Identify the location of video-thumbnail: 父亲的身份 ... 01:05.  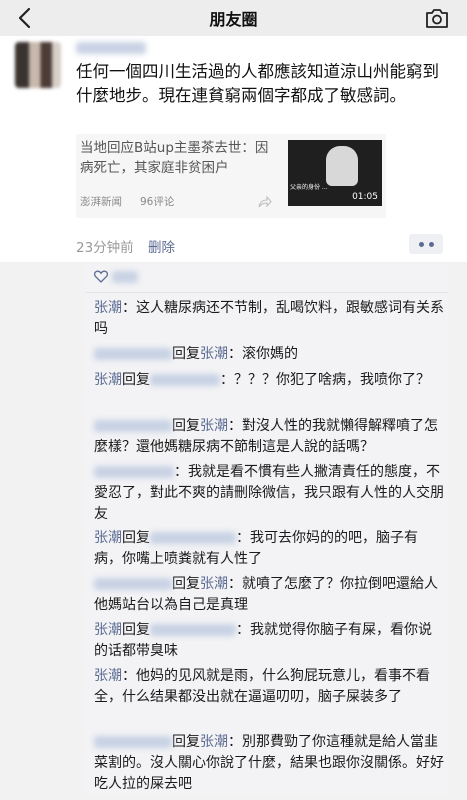
(335, 173).